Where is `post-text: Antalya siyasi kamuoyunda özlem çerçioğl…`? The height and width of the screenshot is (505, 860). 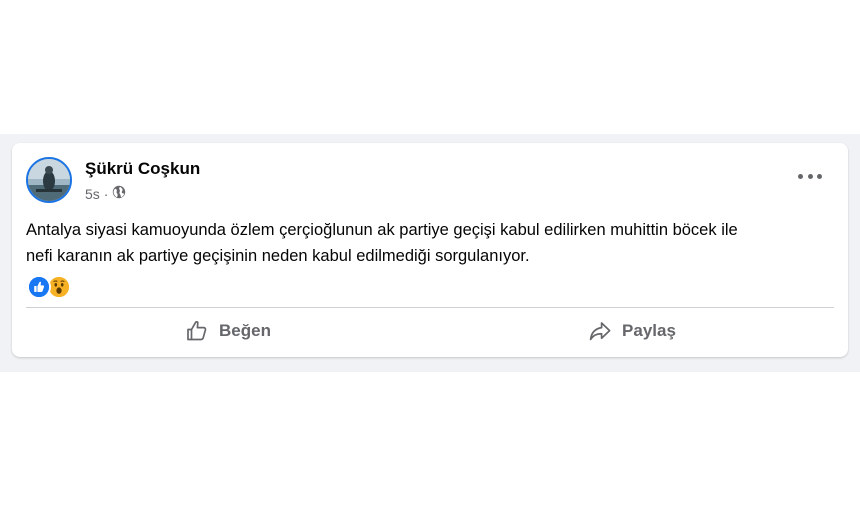
post-text: Antalya siyasi kamuoyunda özlem çerçioğl… is located at coordinates (382, 243).